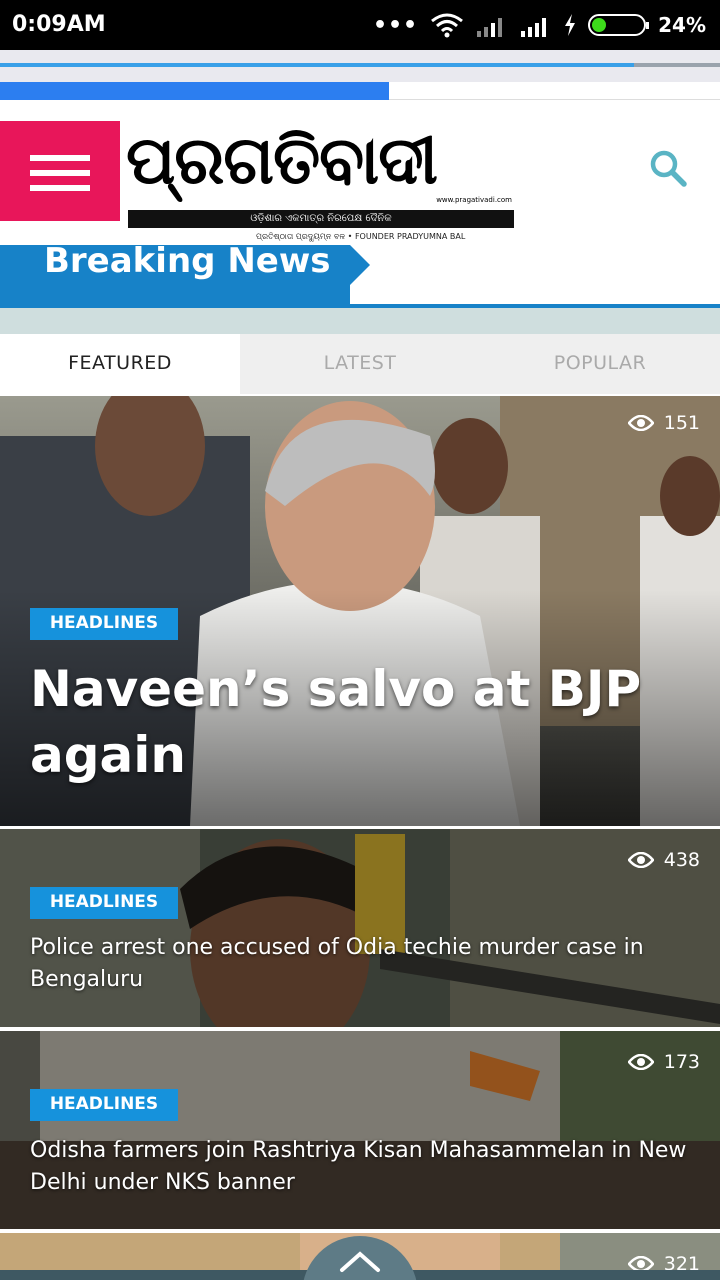 The height and width of the screenshot is (1280, 720). I want to click on breaking-news-label: Breaking News, so click(187, 261).